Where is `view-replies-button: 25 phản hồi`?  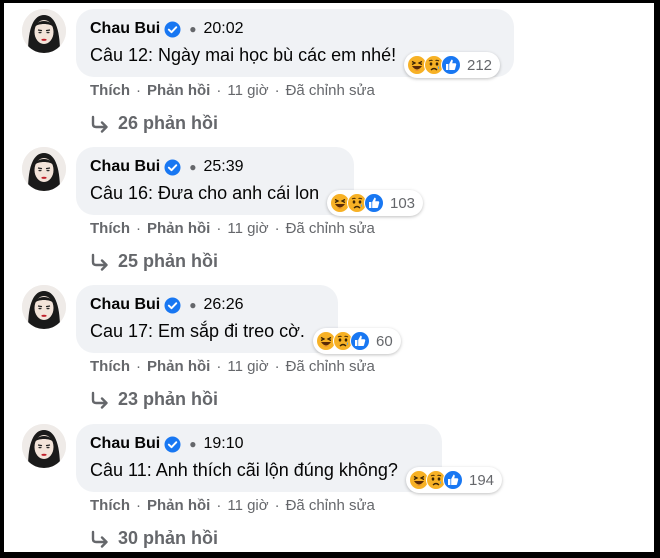 view-replies-button: 25 phản hồi is located at coordinates (154, 261).